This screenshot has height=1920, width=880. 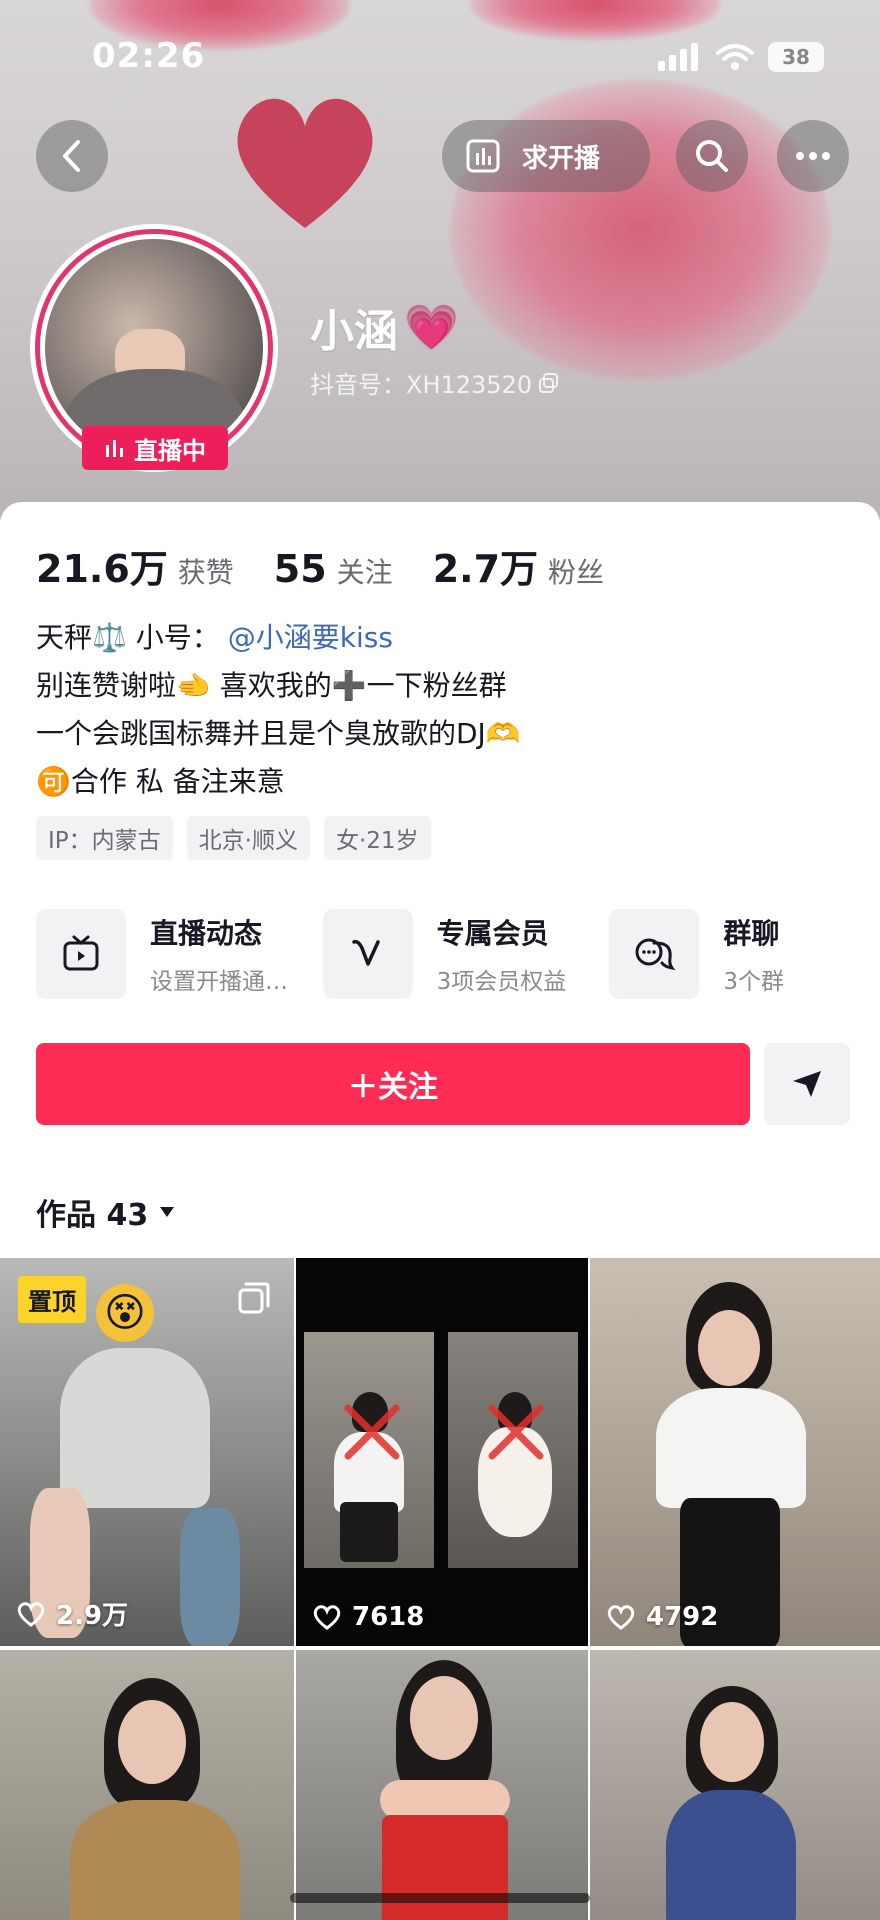 I want to click on feature-group-chat: 群聊 3个群, so click(x=744, y=954).